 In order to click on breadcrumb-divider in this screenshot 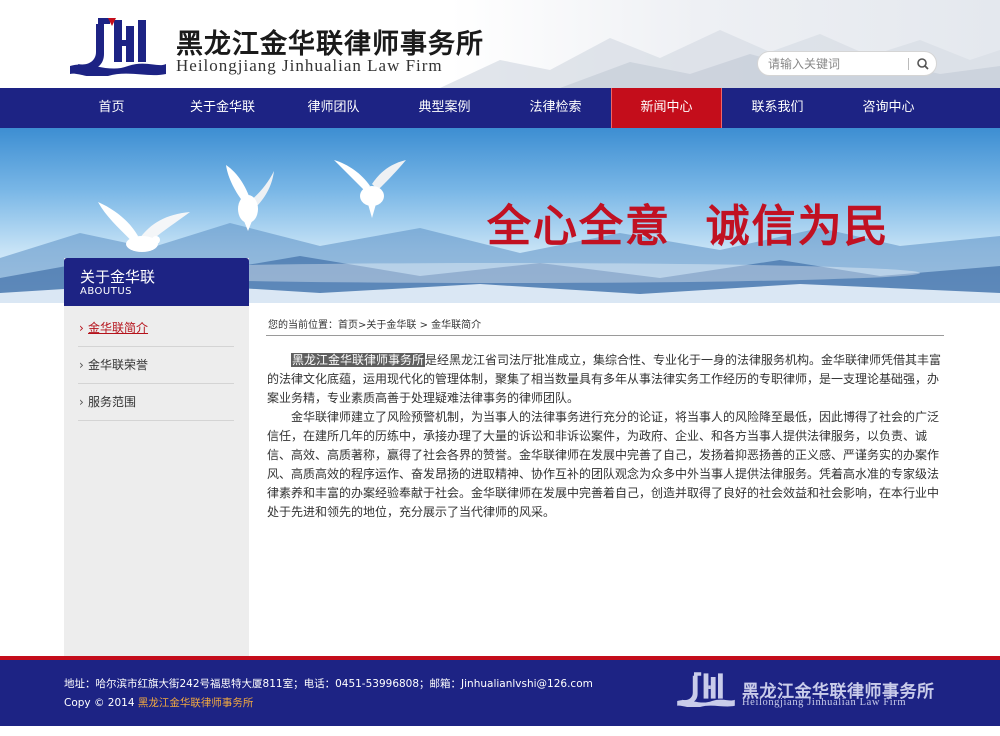, I will do `click(605, 335)`.